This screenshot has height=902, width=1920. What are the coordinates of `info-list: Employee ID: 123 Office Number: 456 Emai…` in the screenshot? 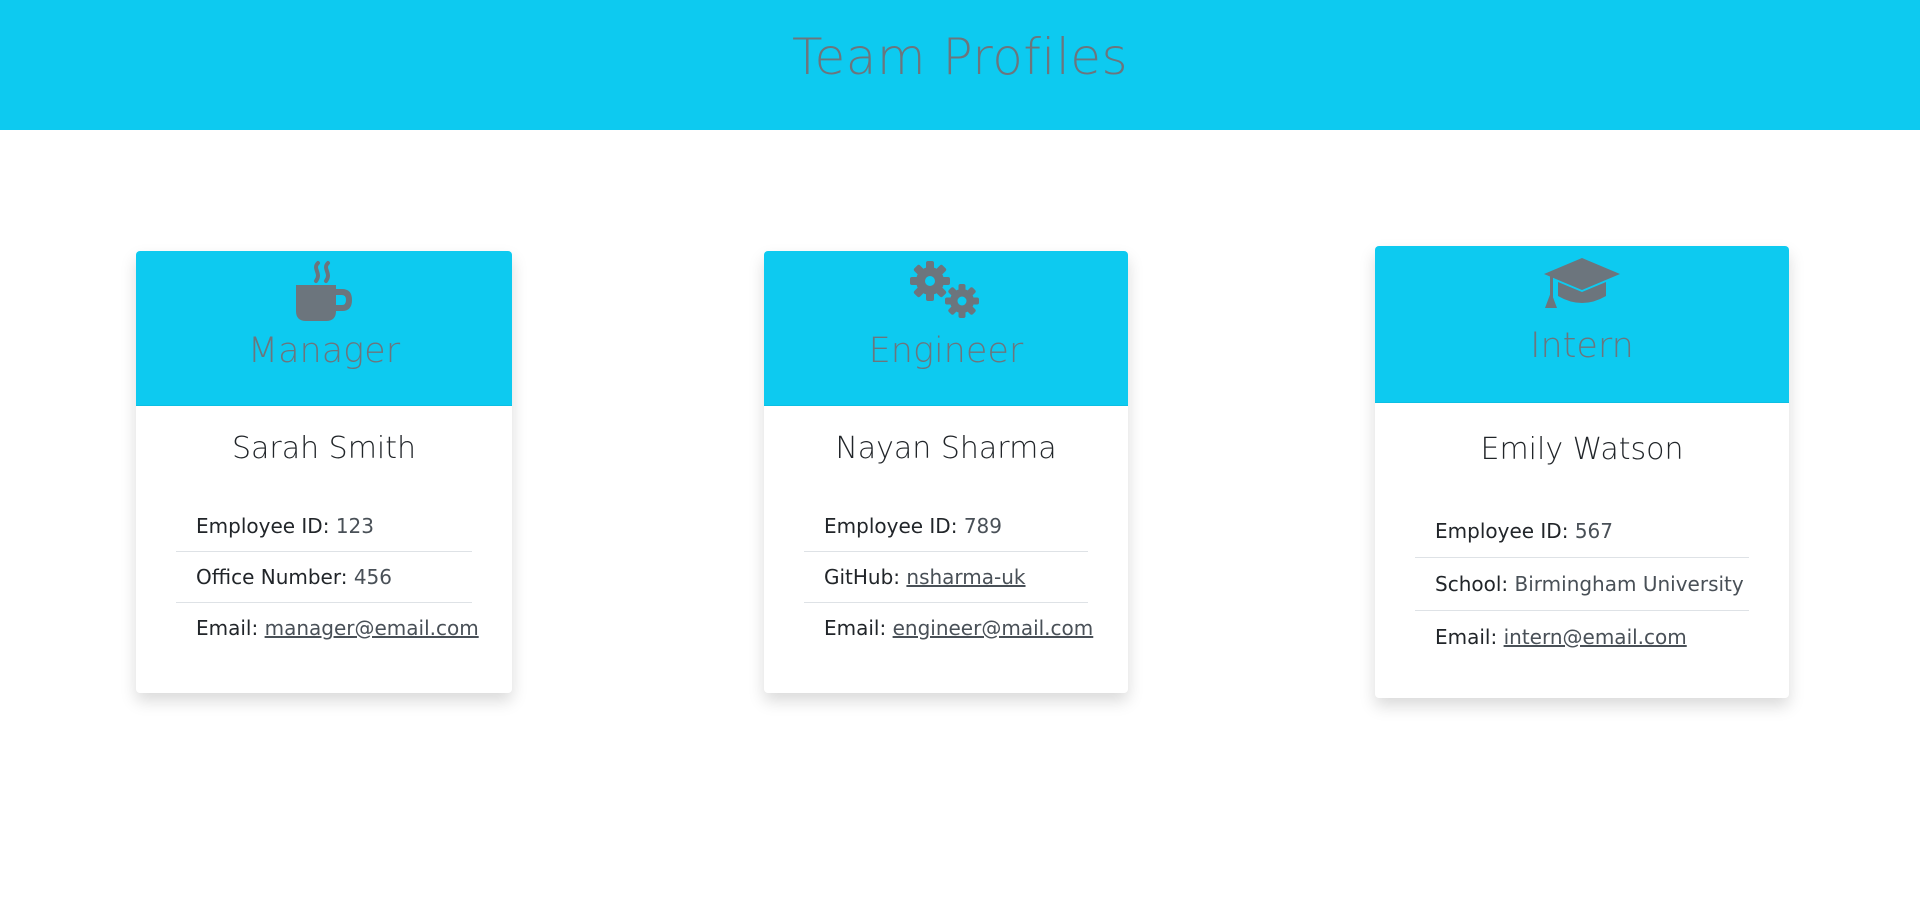 It's located at (327, 577).